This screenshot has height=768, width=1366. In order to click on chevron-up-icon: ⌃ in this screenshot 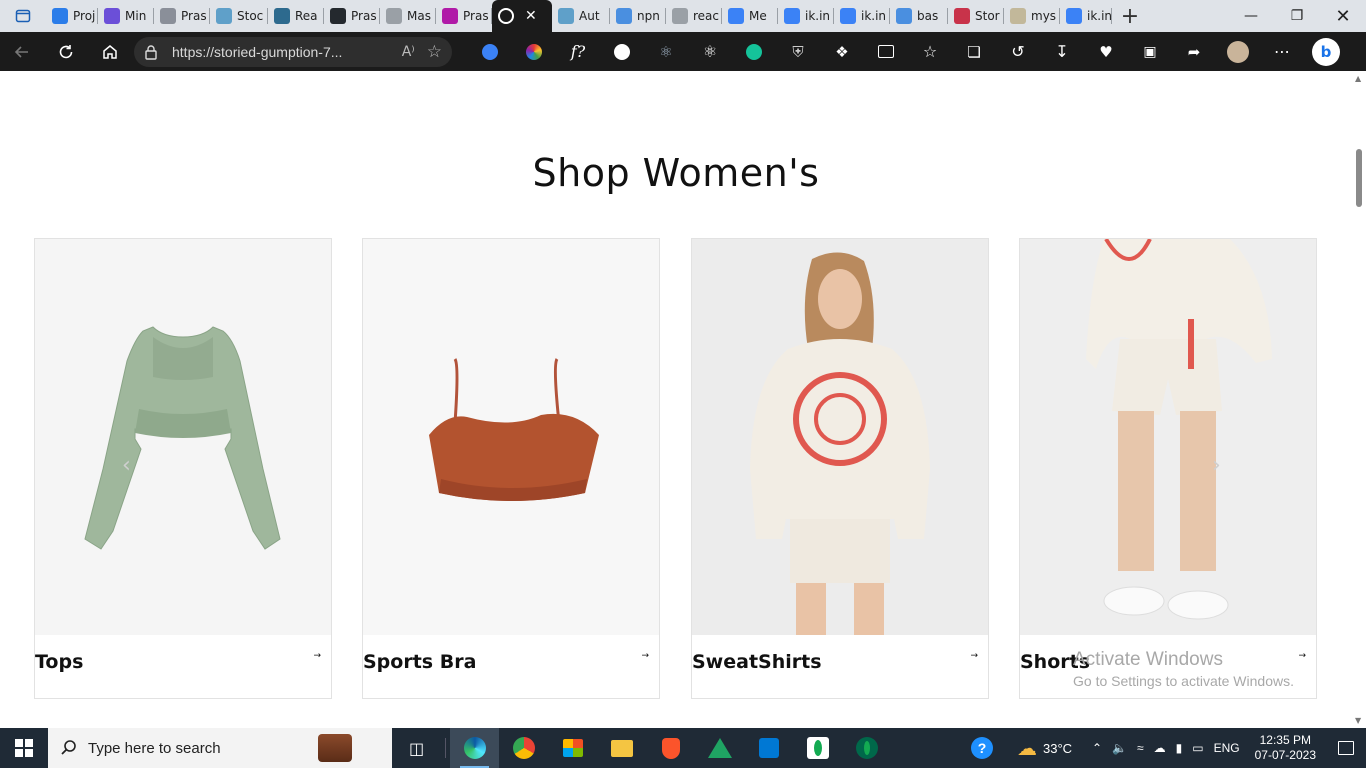, I will do `click(1097, 748)`.